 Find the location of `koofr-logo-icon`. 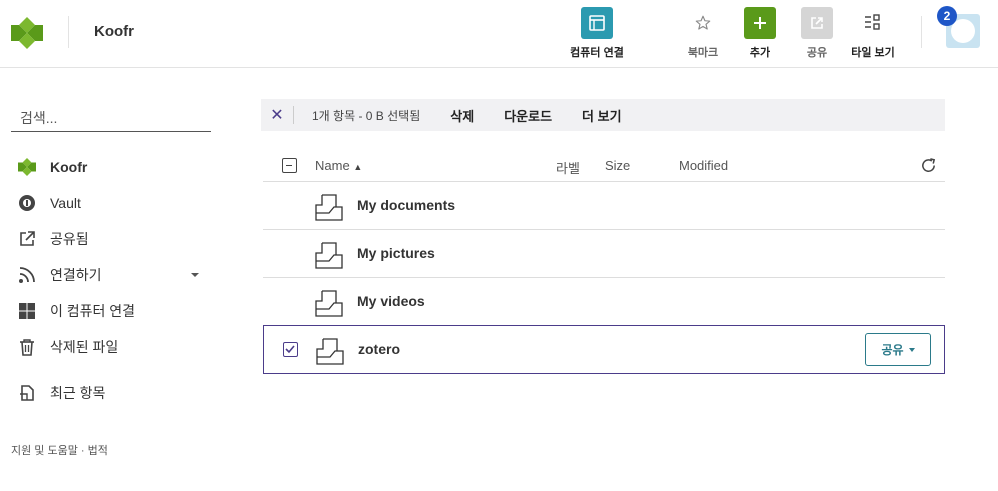

koofr-logo-icon is located at coordinates (27, 167).